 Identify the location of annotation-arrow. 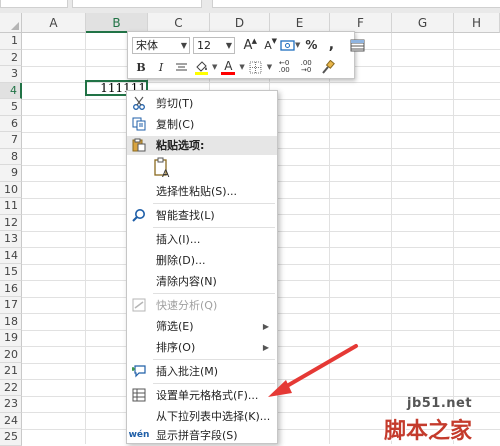
(313, 370).